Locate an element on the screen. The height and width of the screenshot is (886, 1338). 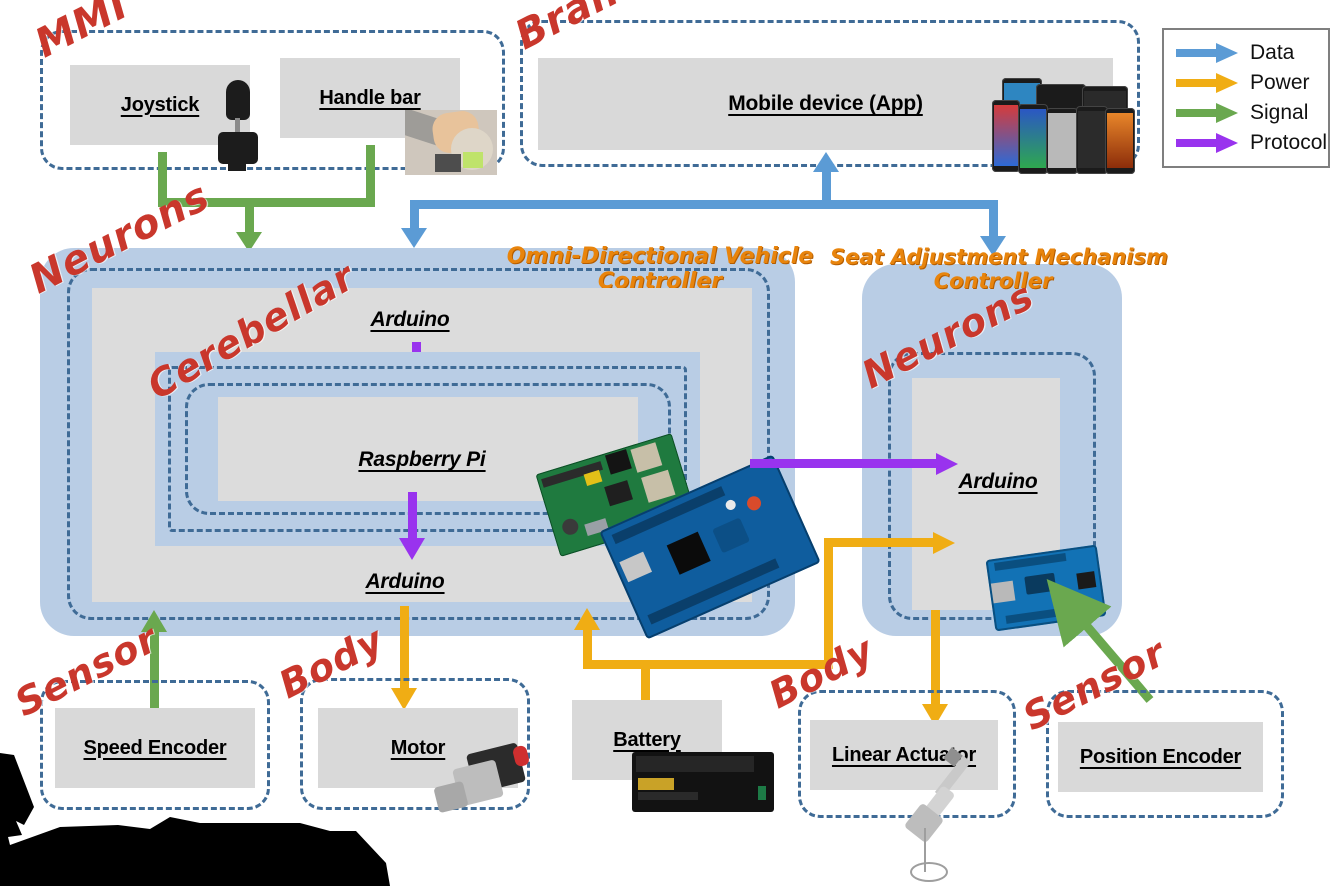
node-arduino-bottom-label: Arduino is located at coordinates (405, 581).